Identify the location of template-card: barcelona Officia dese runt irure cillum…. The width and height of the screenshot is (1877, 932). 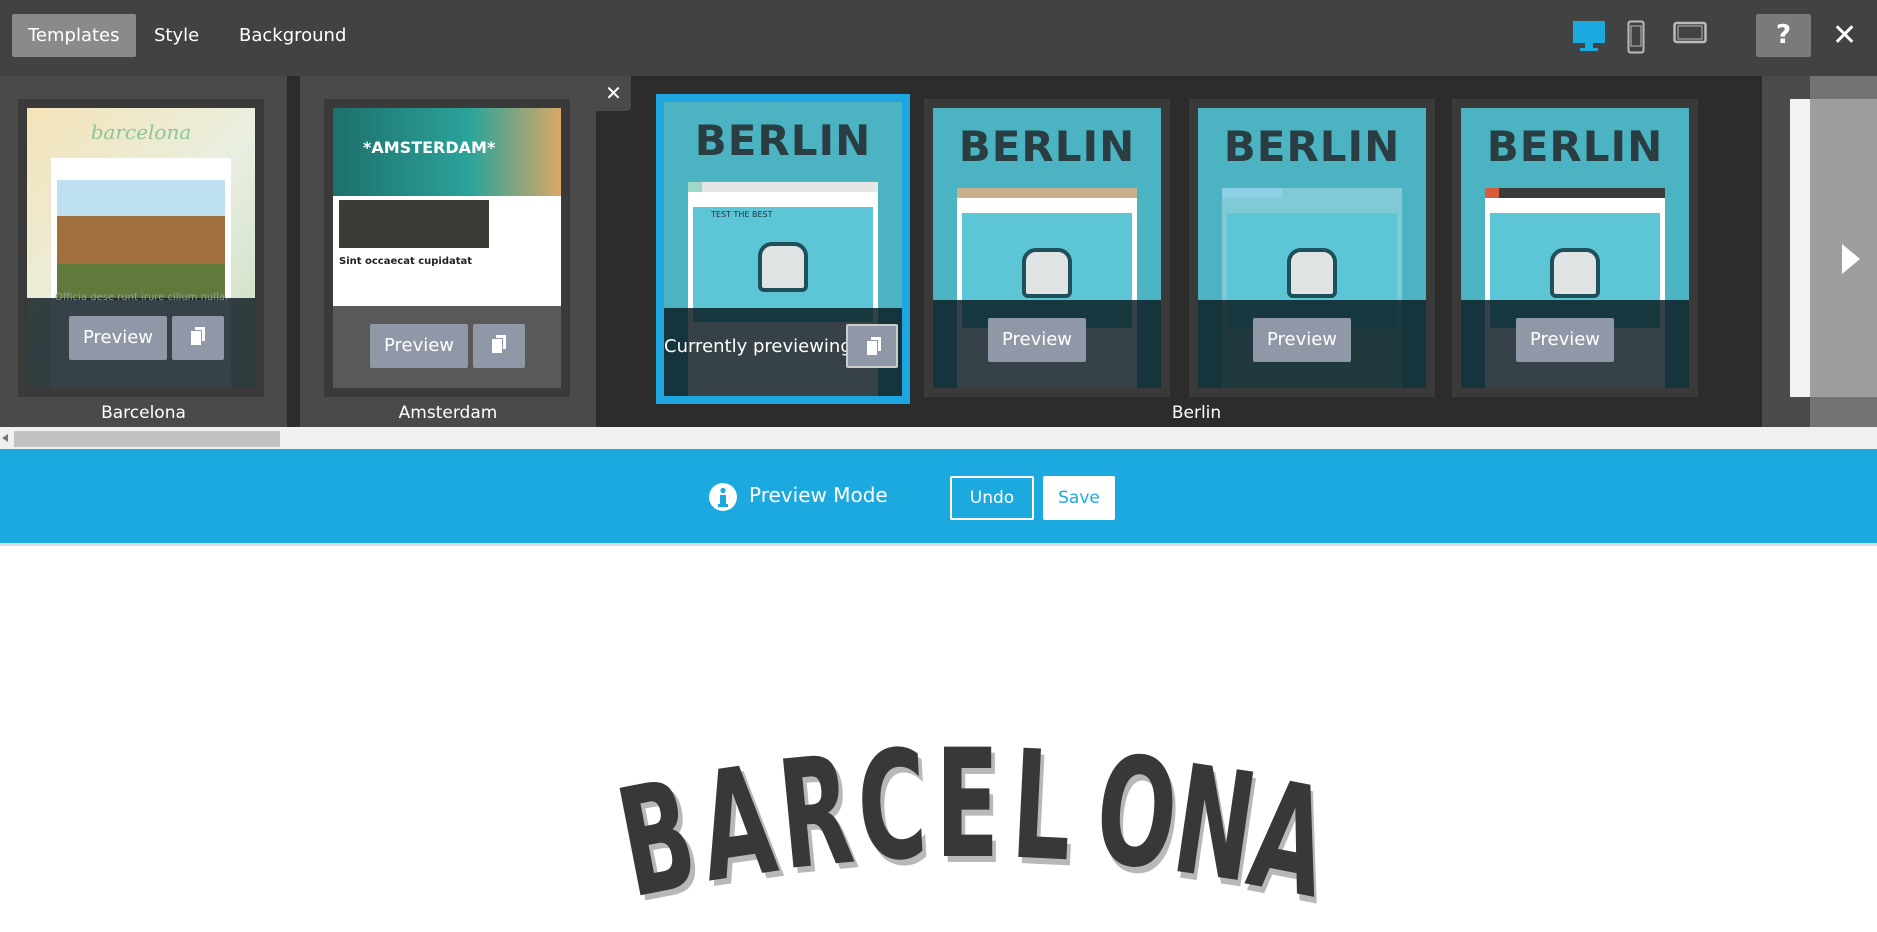
(141, 248).